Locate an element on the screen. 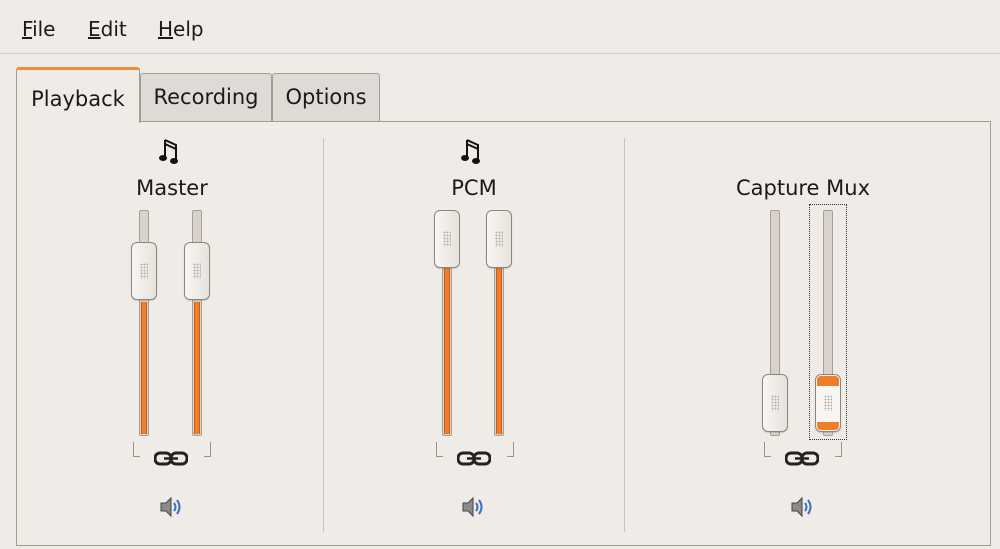 The width and height of the screenshot is (1000, 549). pcm-left-slider-thumb is located at coordinates (447, 239).